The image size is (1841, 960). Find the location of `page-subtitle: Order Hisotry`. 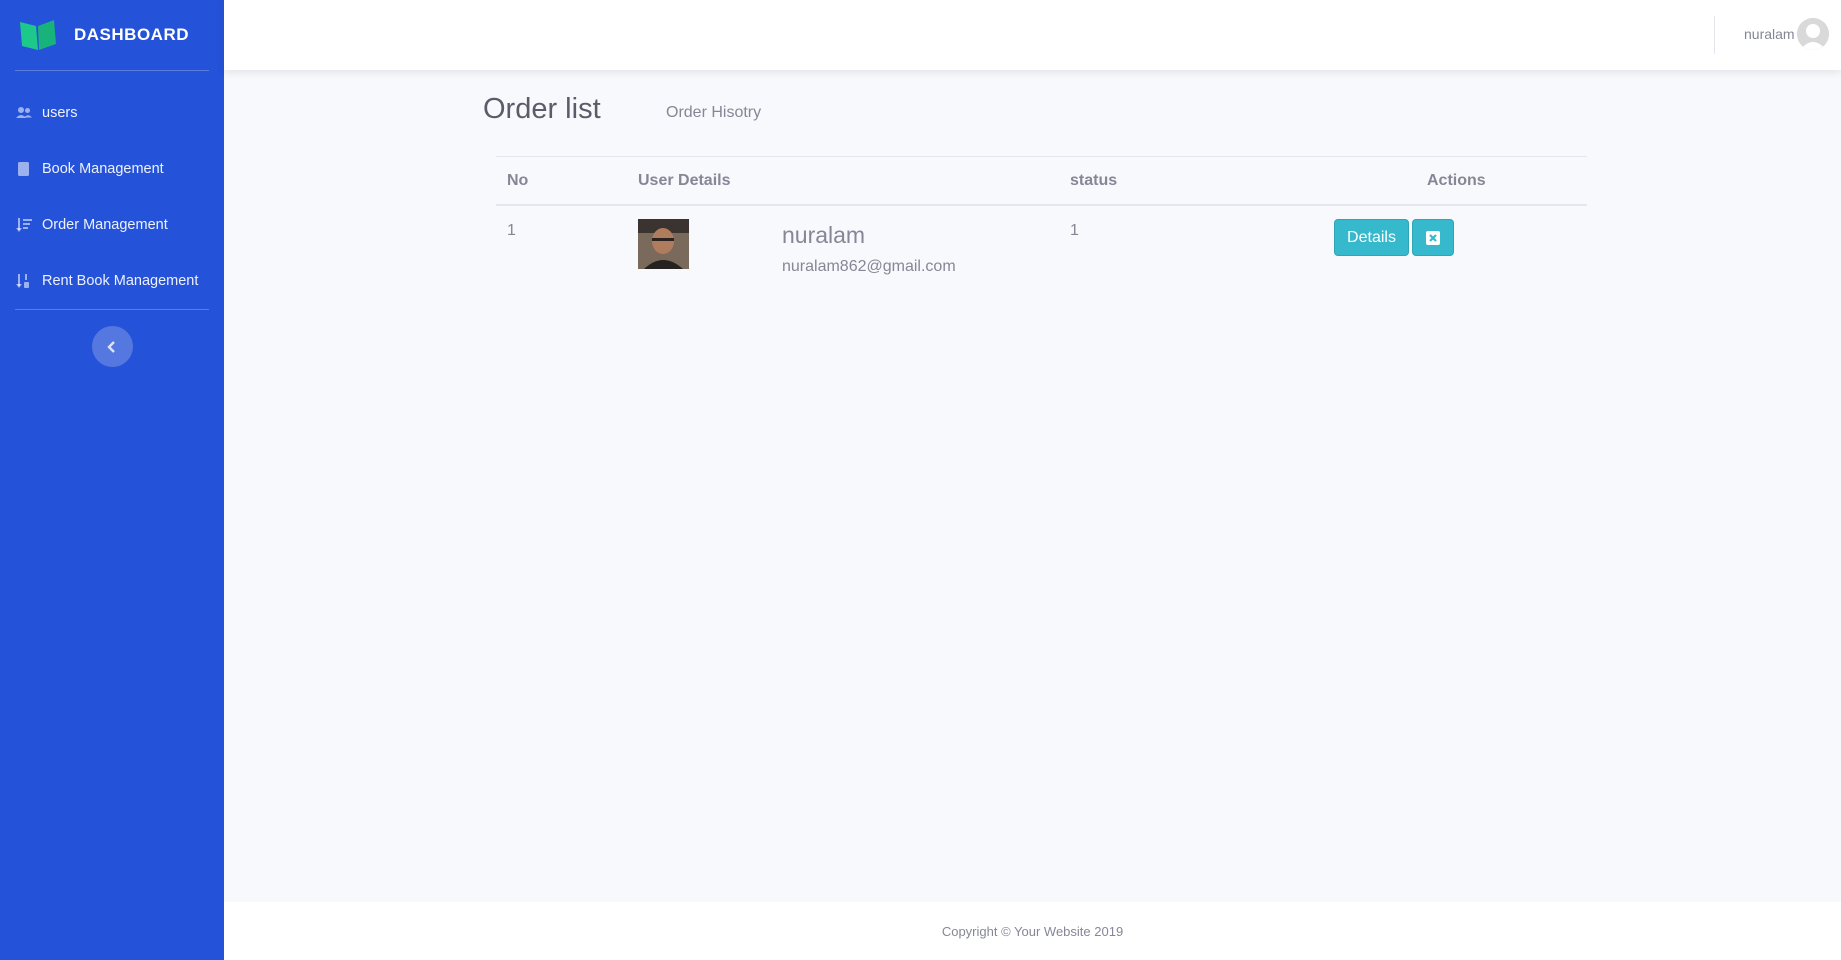

page-subtitle: Order Hisotry is located at coordinates (713, 113).